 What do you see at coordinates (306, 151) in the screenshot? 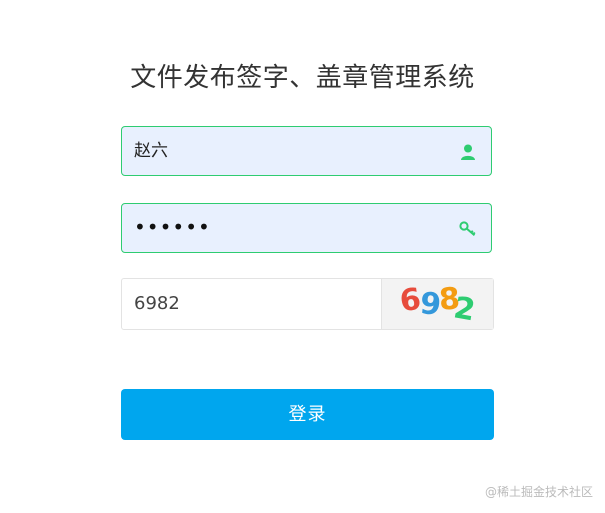
I see `username-field: 赵六` at bounding box center [306, 151].